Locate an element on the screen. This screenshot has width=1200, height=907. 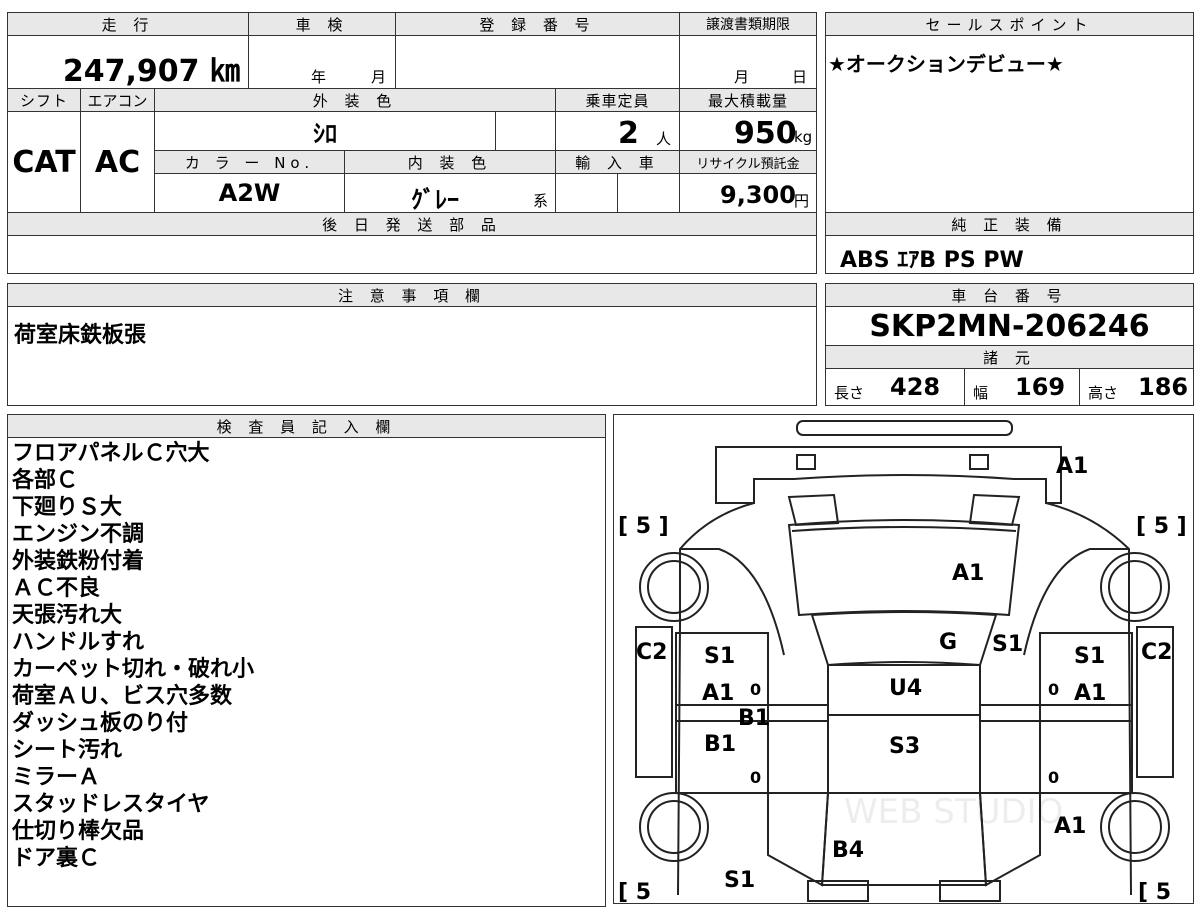
recycle-unit: 円 is located at coordinates (802, 201).